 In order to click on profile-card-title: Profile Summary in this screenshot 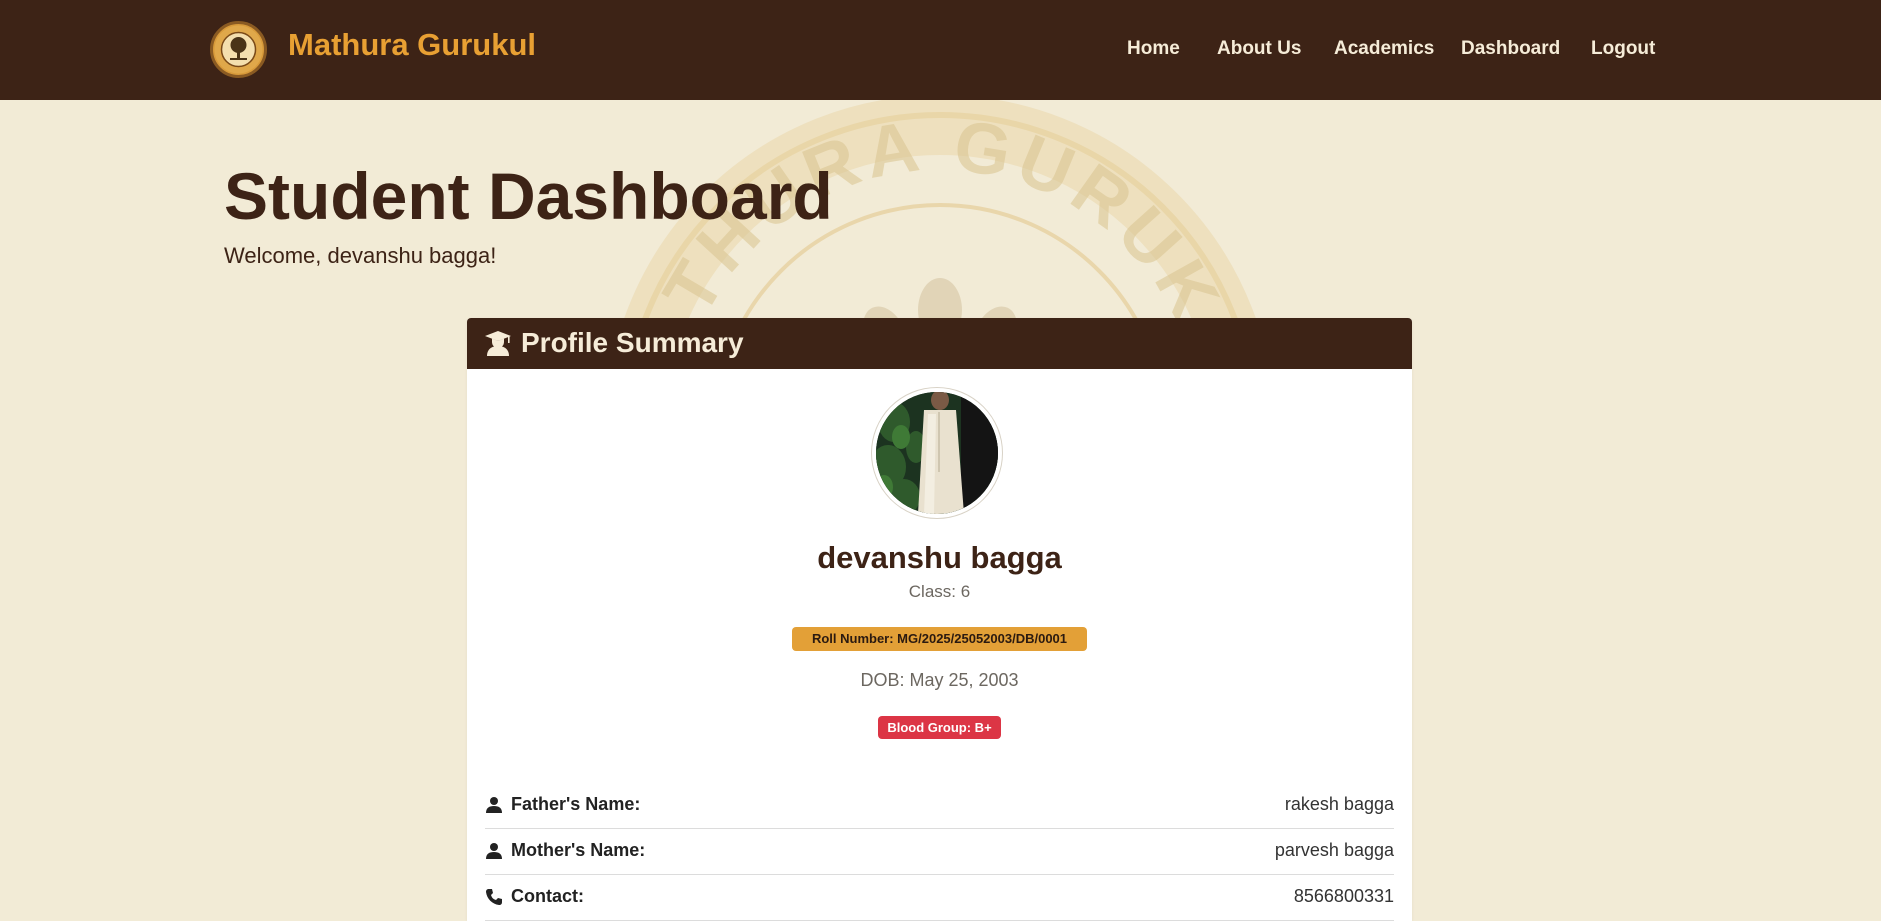, I will do `click(632, 342)`.